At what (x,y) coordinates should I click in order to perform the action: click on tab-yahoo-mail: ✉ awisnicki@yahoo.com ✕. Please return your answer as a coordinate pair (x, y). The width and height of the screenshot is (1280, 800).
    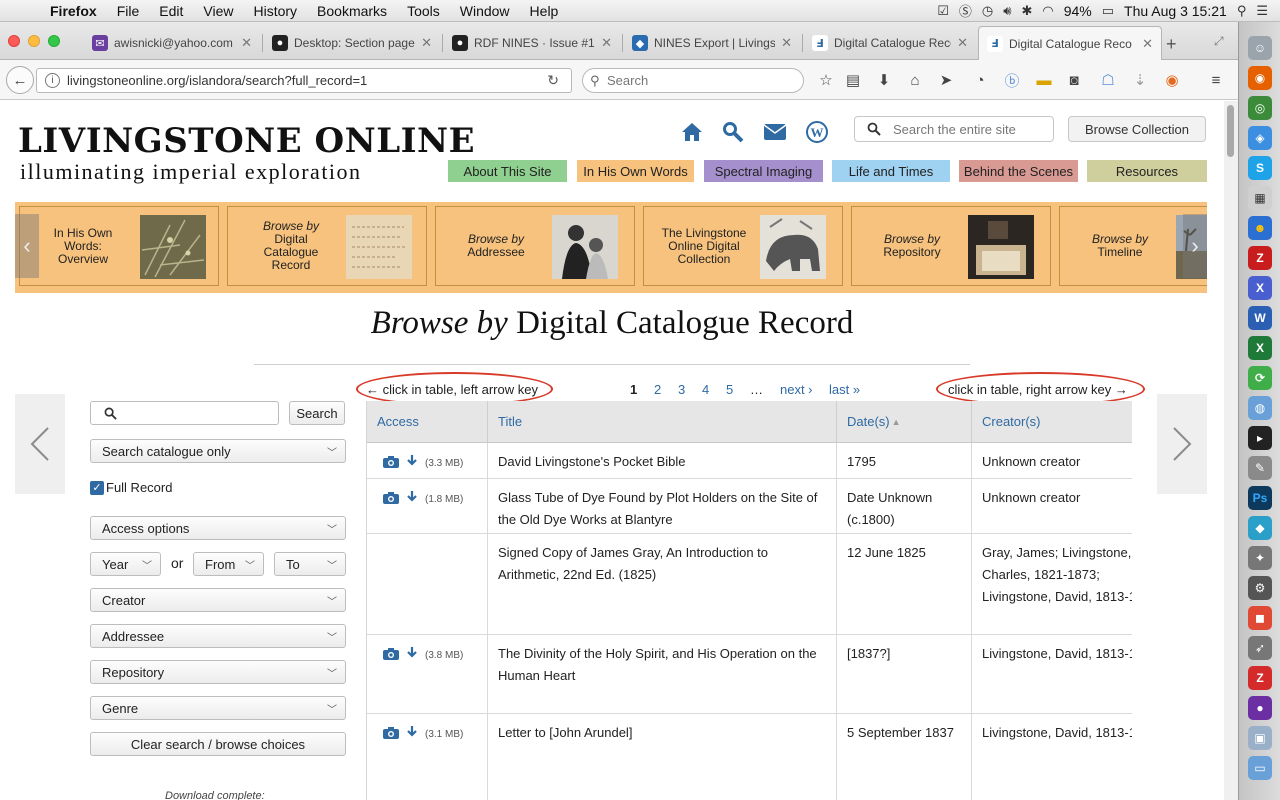
    Looking at the image, I should click on (172, 43).